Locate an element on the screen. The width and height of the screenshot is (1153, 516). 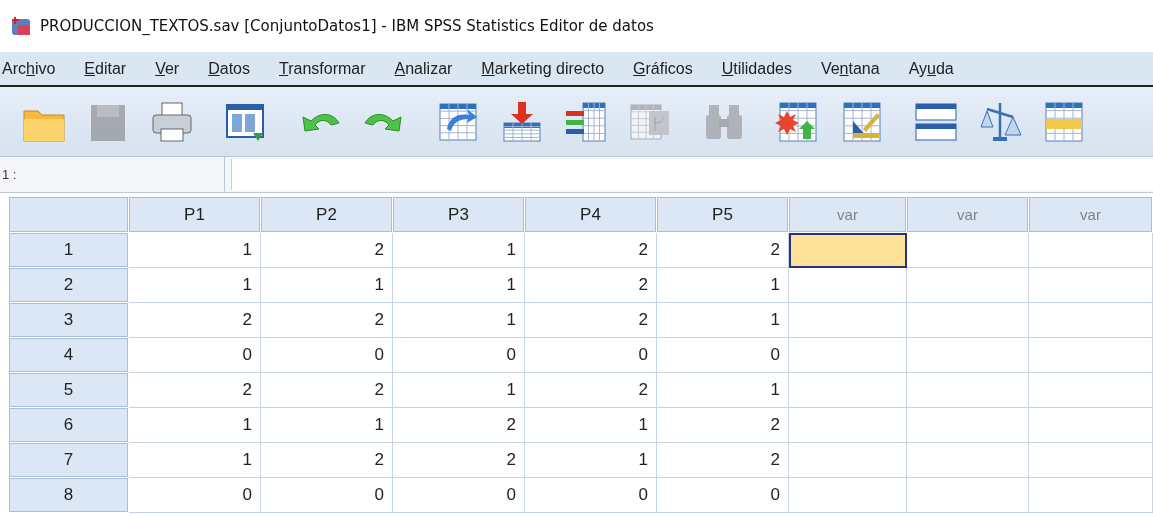
row-header: 4 is located at coordinates (68, 355).